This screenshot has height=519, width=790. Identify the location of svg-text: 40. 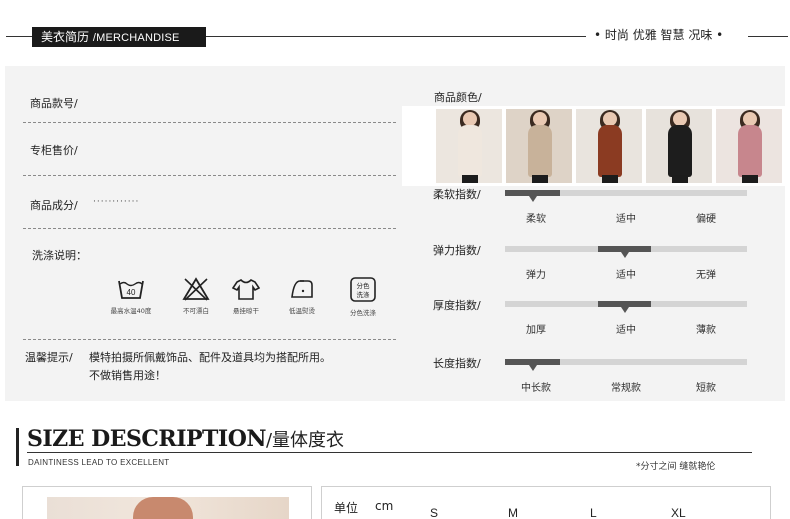
(131, 292).